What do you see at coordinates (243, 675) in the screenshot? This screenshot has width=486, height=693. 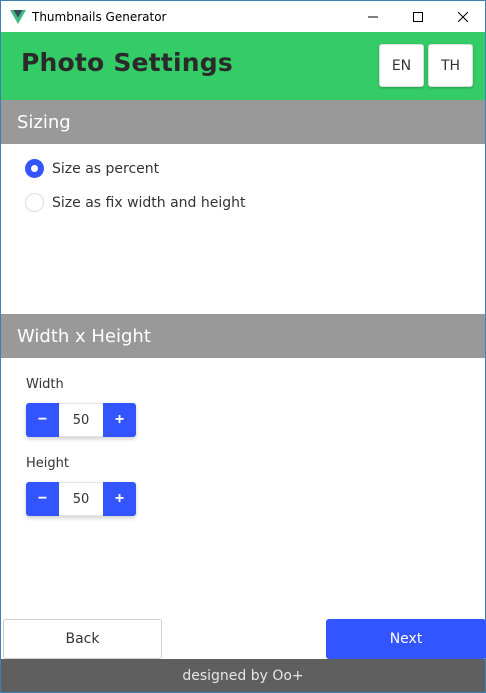 I see `footer-credit: designed by Oo+` at bounding box center [243, 675].